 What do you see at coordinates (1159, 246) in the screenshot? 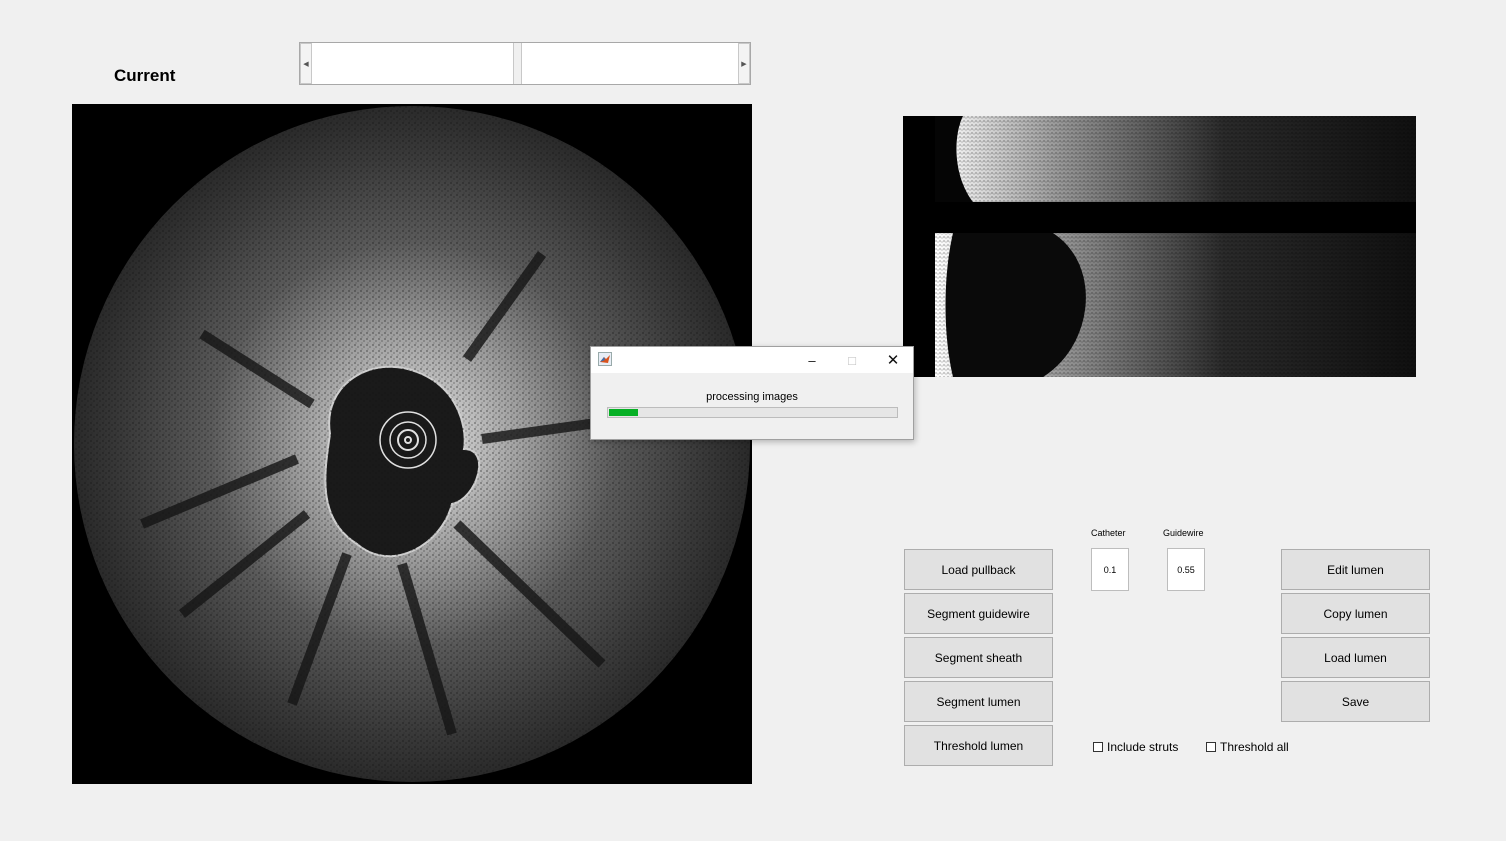
I see `longitudinal-view-image` at bounding box center [1159, 246].